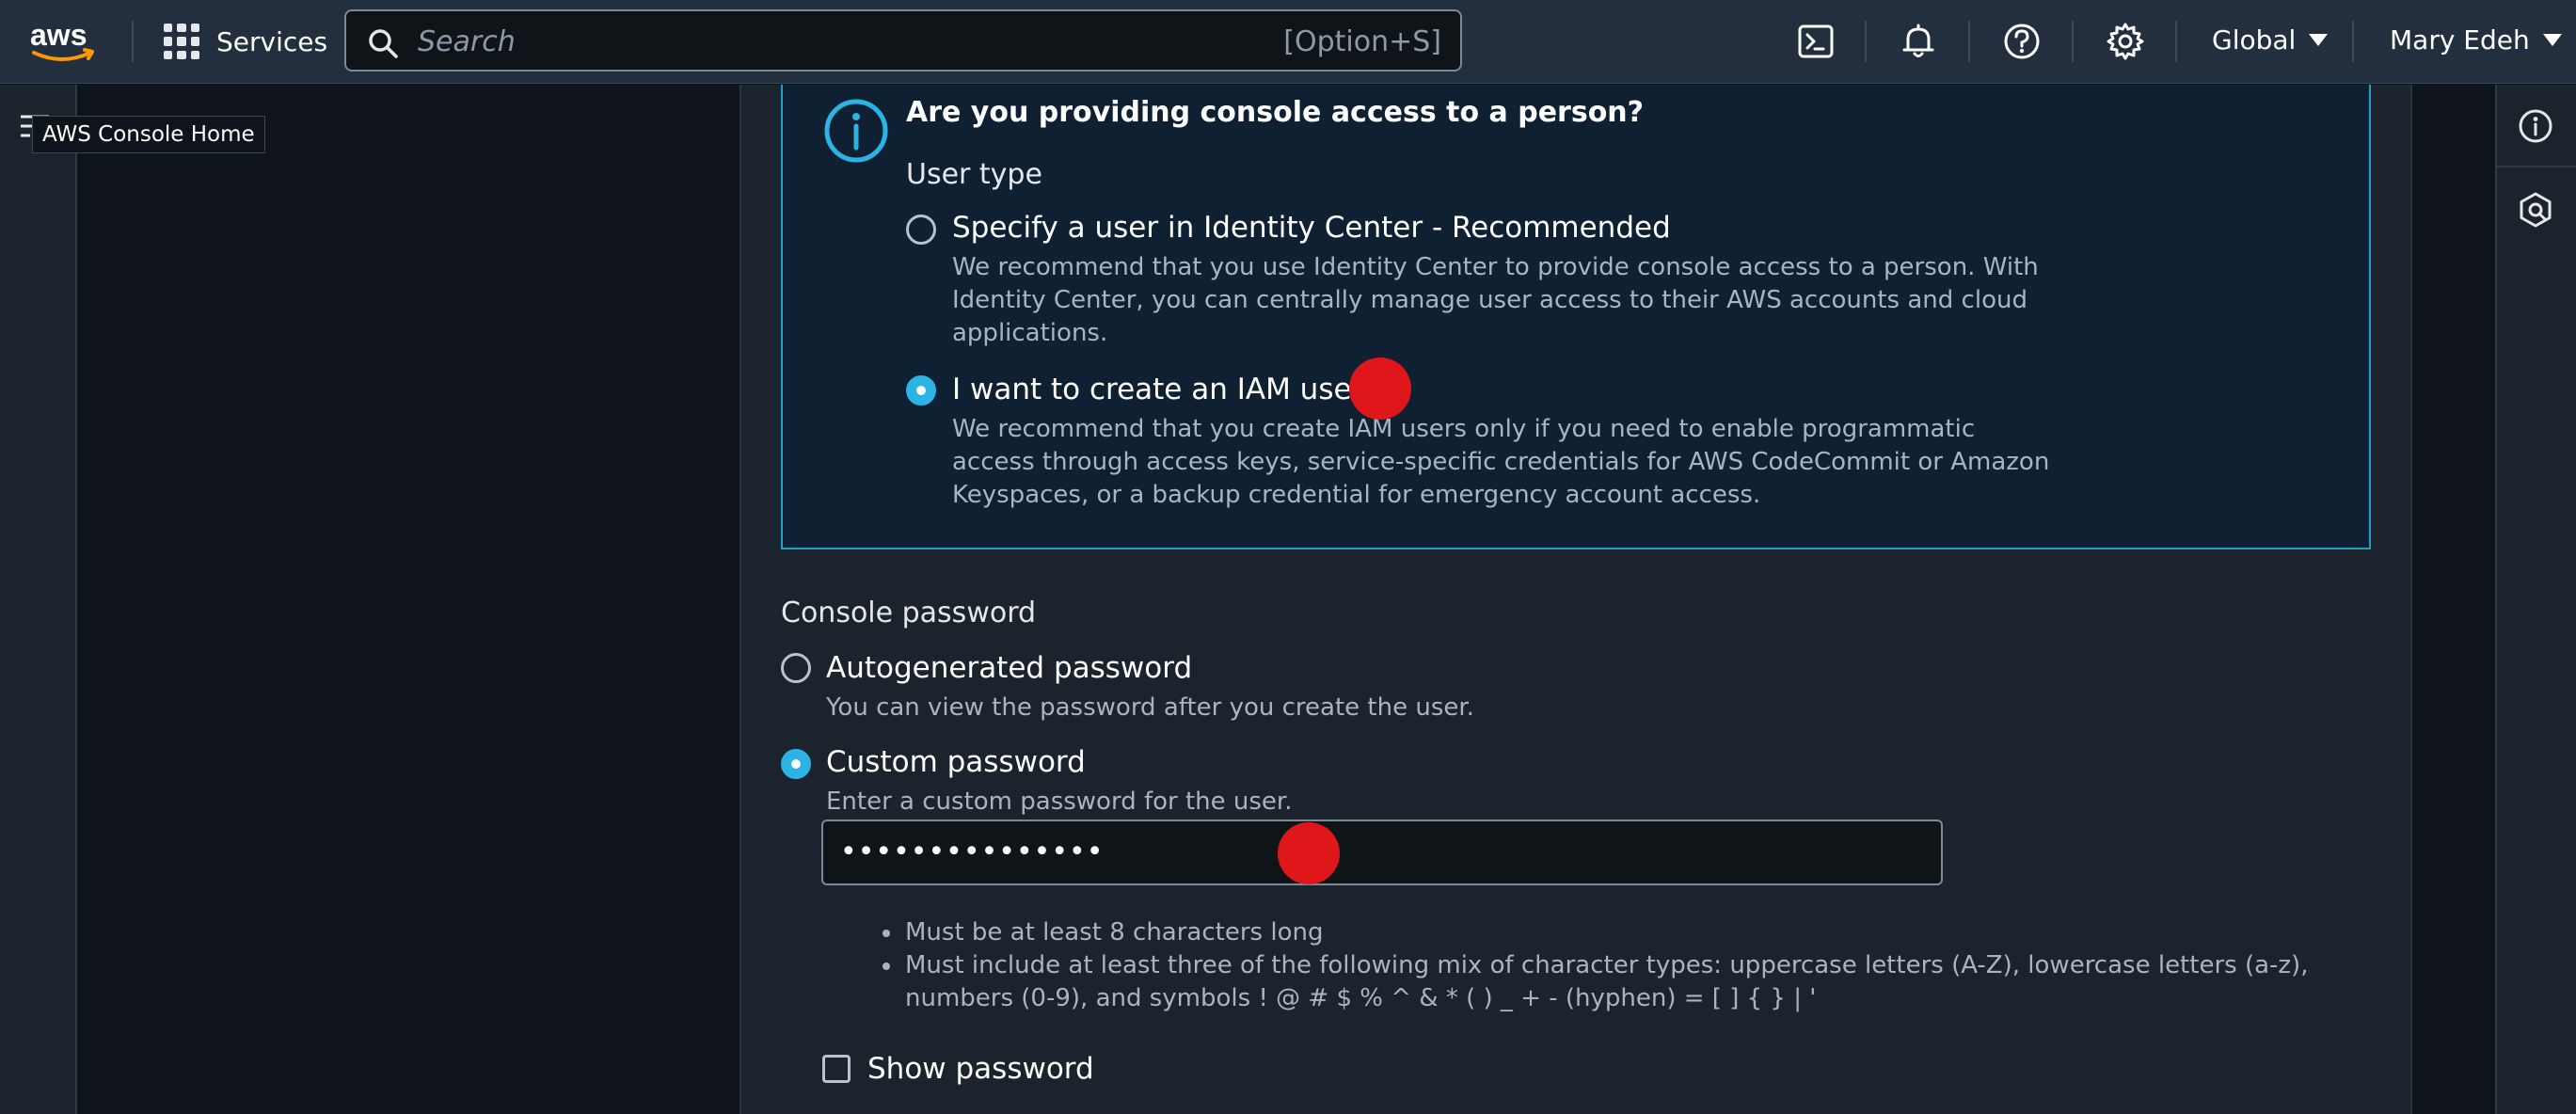 This screenshot has height=1114, width=2576. I want to click on console-password-label: Console password, so click(909, 613).